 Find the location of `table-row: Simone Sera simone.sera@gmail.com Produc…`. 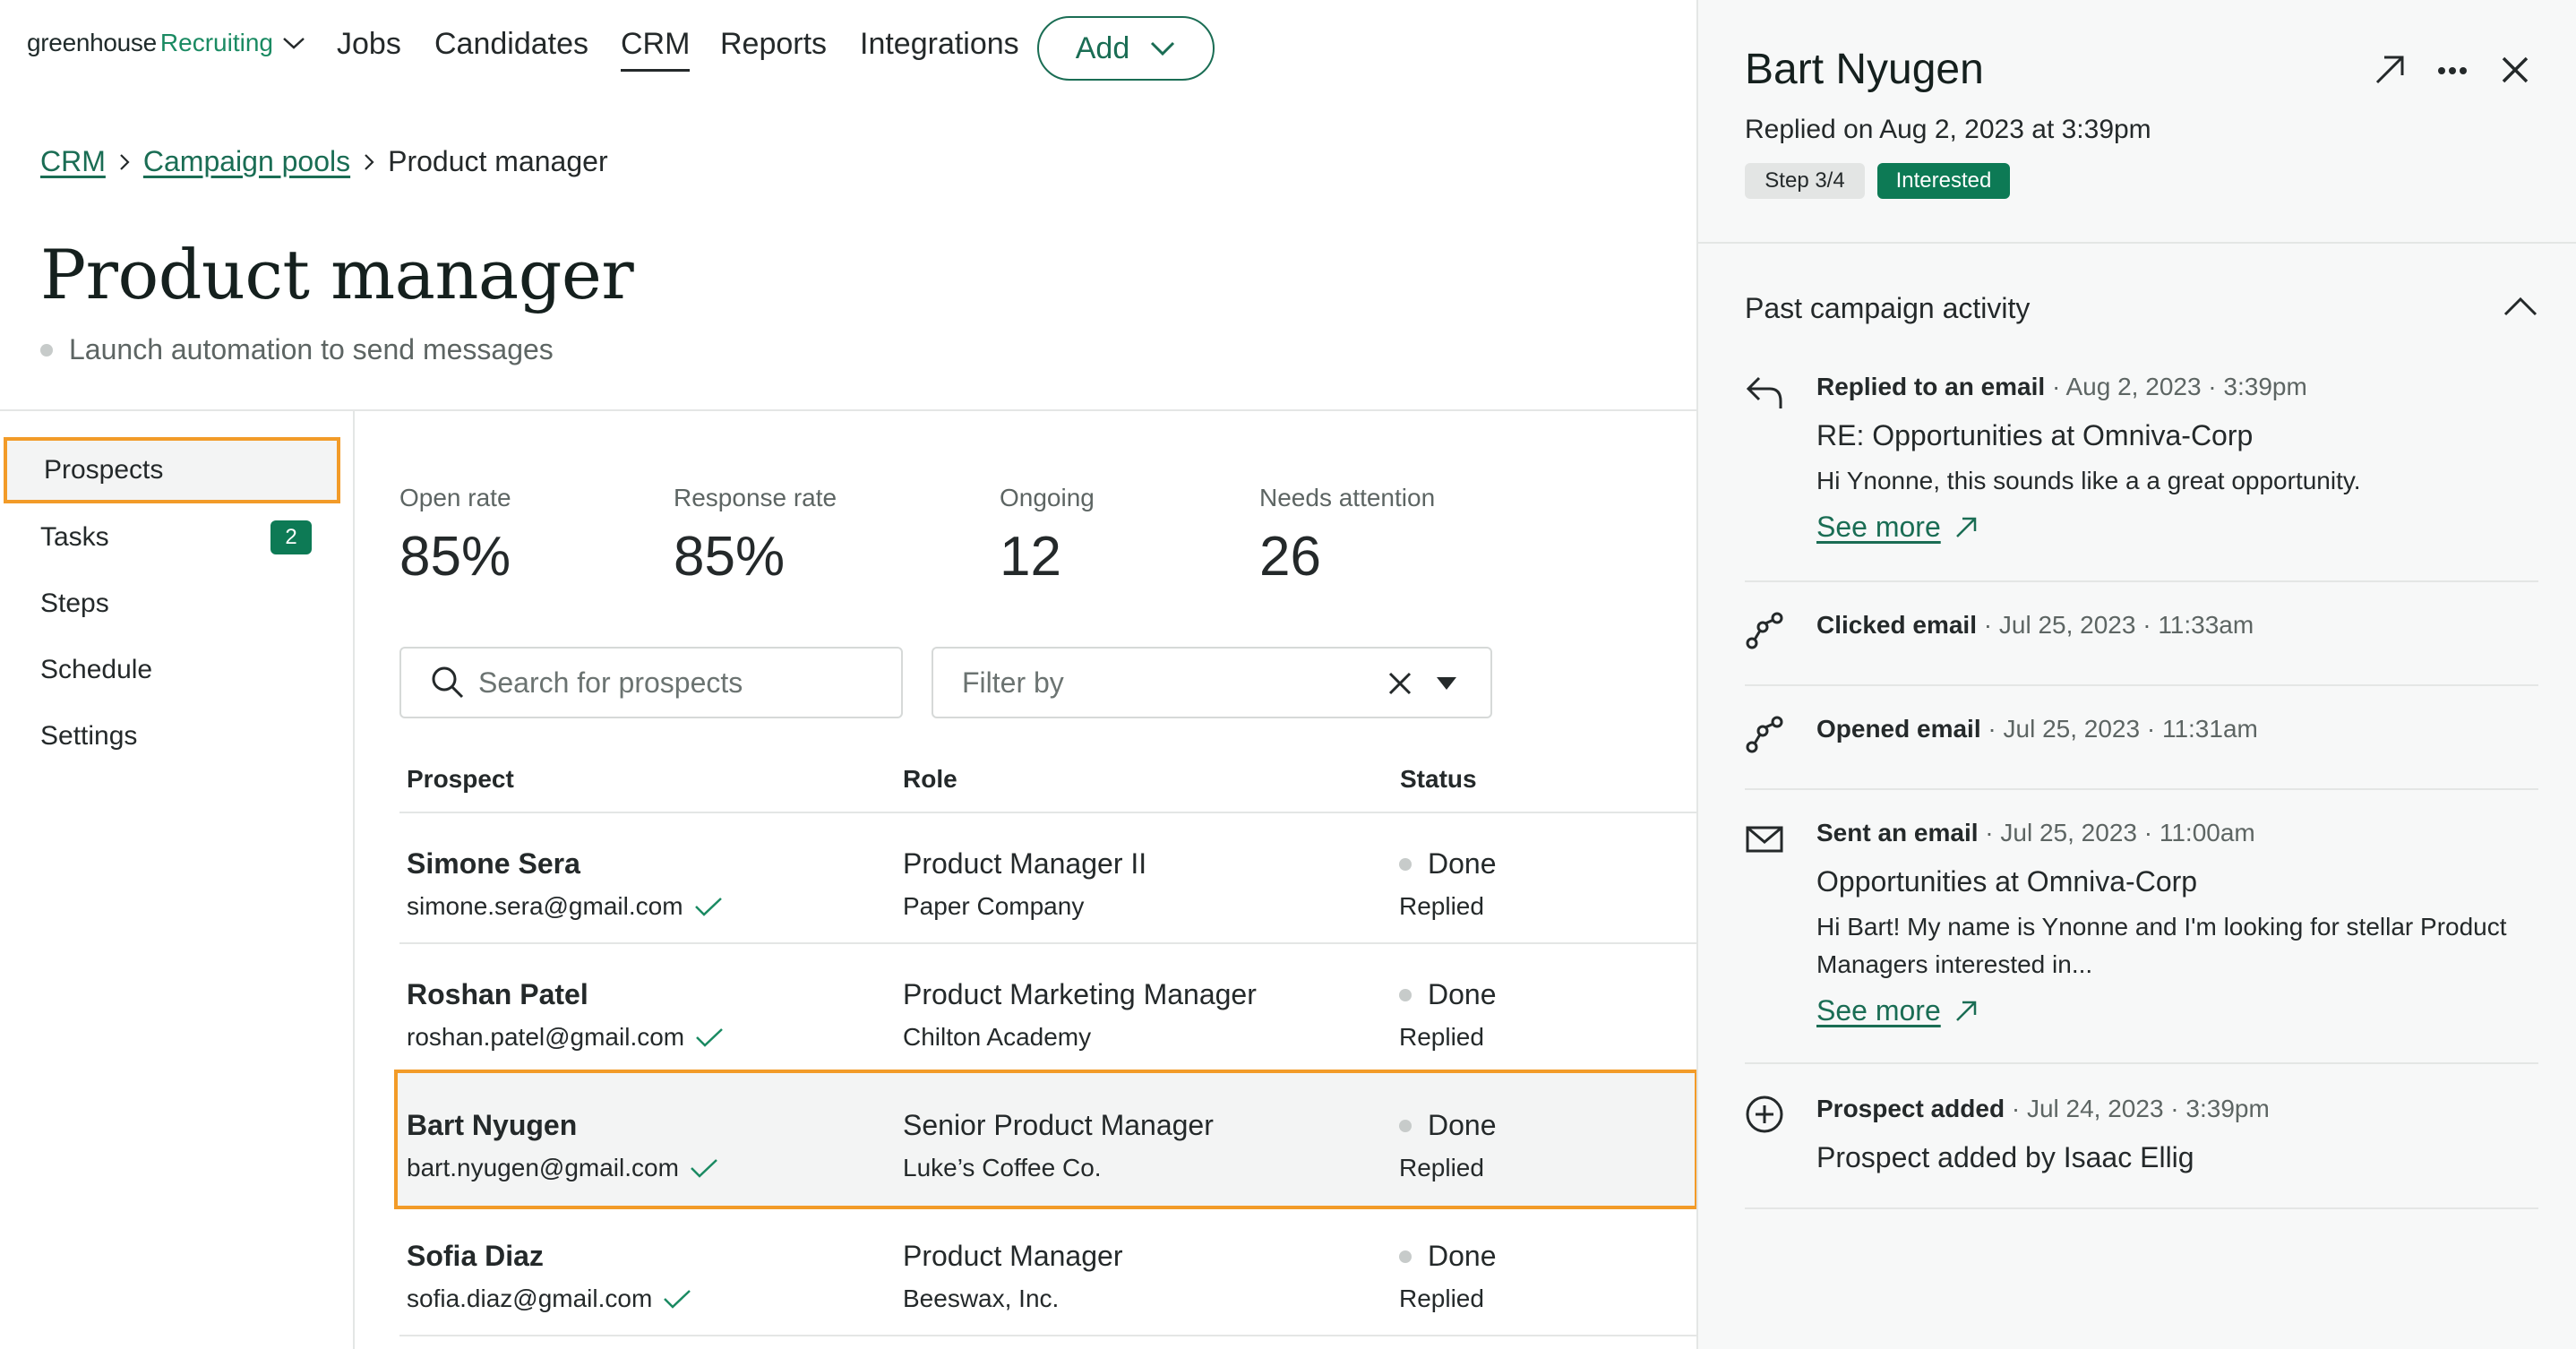

table-row: Simone Sera simone.sera@gmail.com Produc… is located at coordinates (1047, 878).